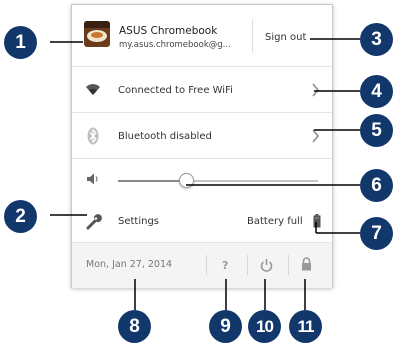  I want to click on callout-6: 6, so click(376, 185).